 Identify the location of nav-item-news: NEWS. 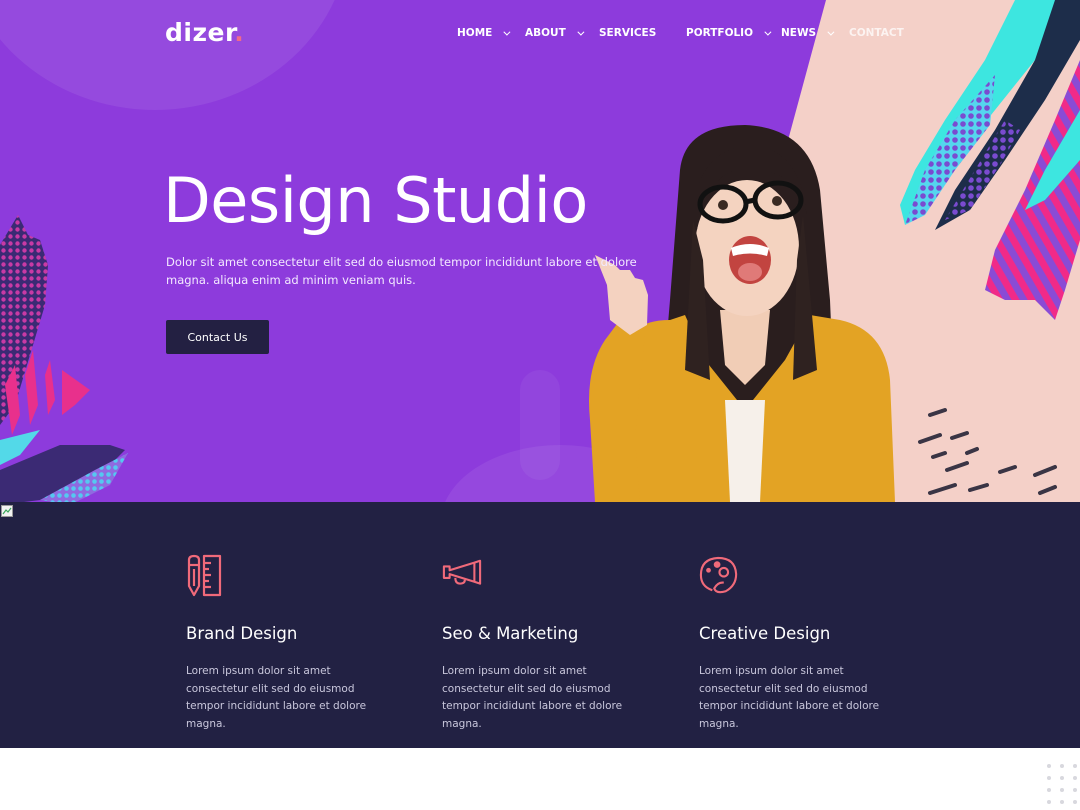
(808, 33).